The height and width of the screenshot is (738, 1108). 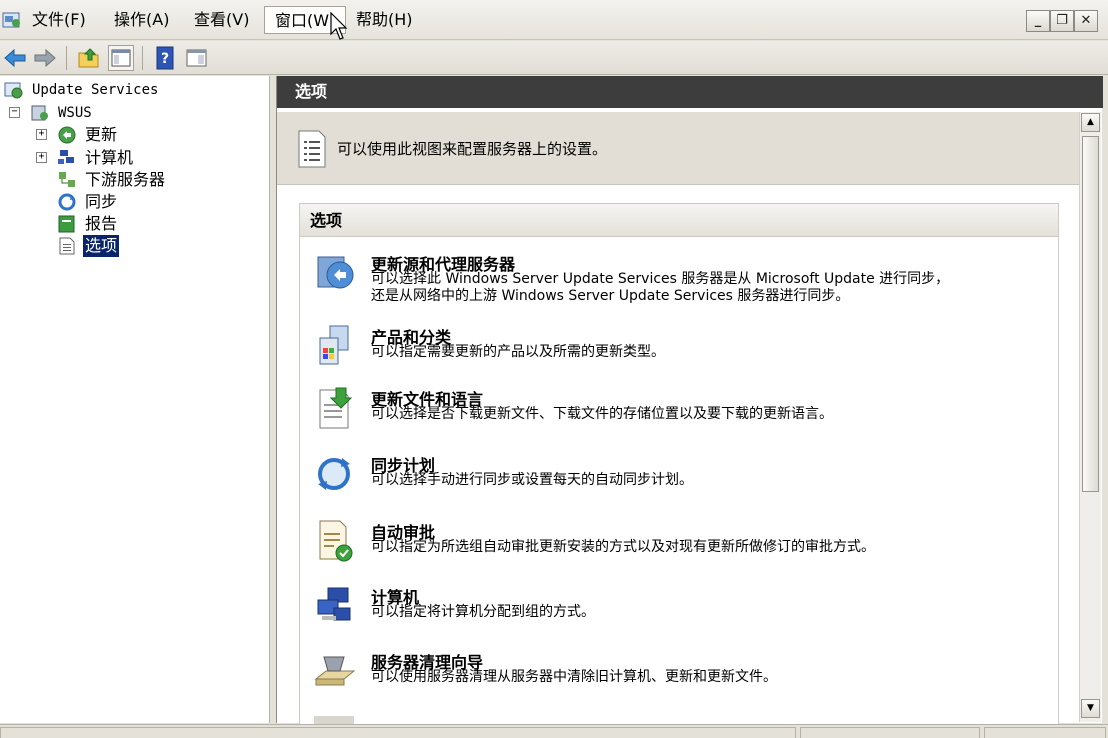 I want to click on computers-tree-icon, so click(x=66, y=157).